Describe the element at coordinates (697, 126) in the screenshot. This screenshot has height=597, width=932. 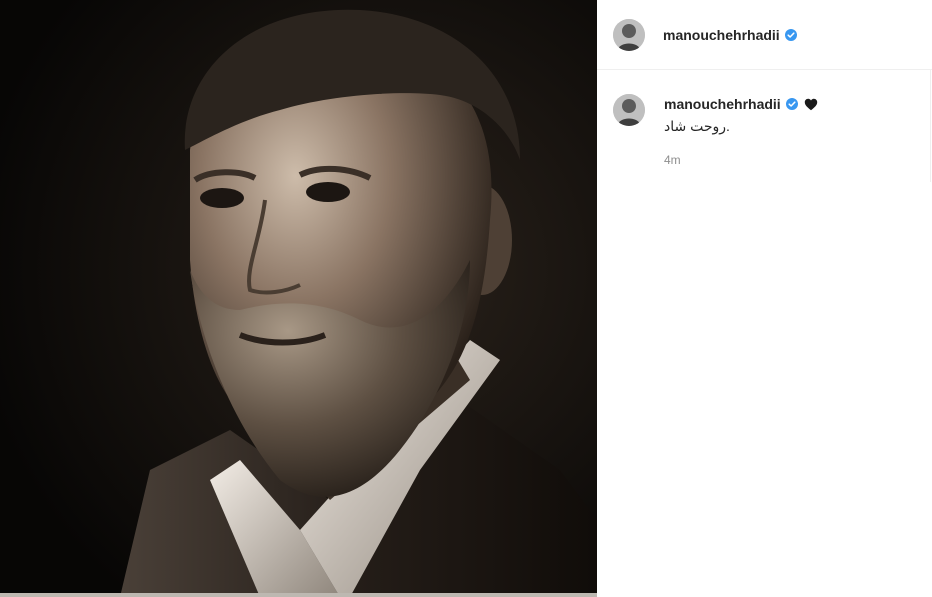
I see `caption-text: روحت شاد.` at that location.